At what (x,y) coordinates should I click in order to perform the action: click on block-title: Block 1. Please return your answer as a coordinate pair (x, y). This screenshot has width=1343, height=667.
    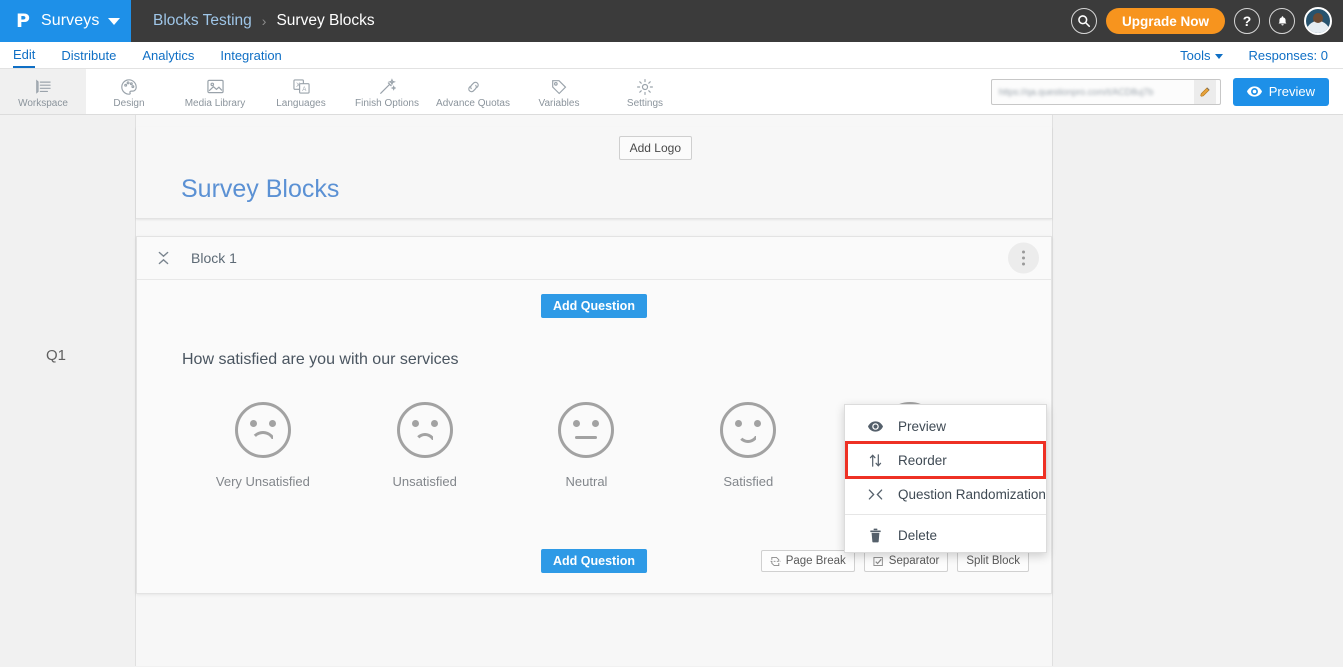
    Looking at the image, I should click on (214, 258).